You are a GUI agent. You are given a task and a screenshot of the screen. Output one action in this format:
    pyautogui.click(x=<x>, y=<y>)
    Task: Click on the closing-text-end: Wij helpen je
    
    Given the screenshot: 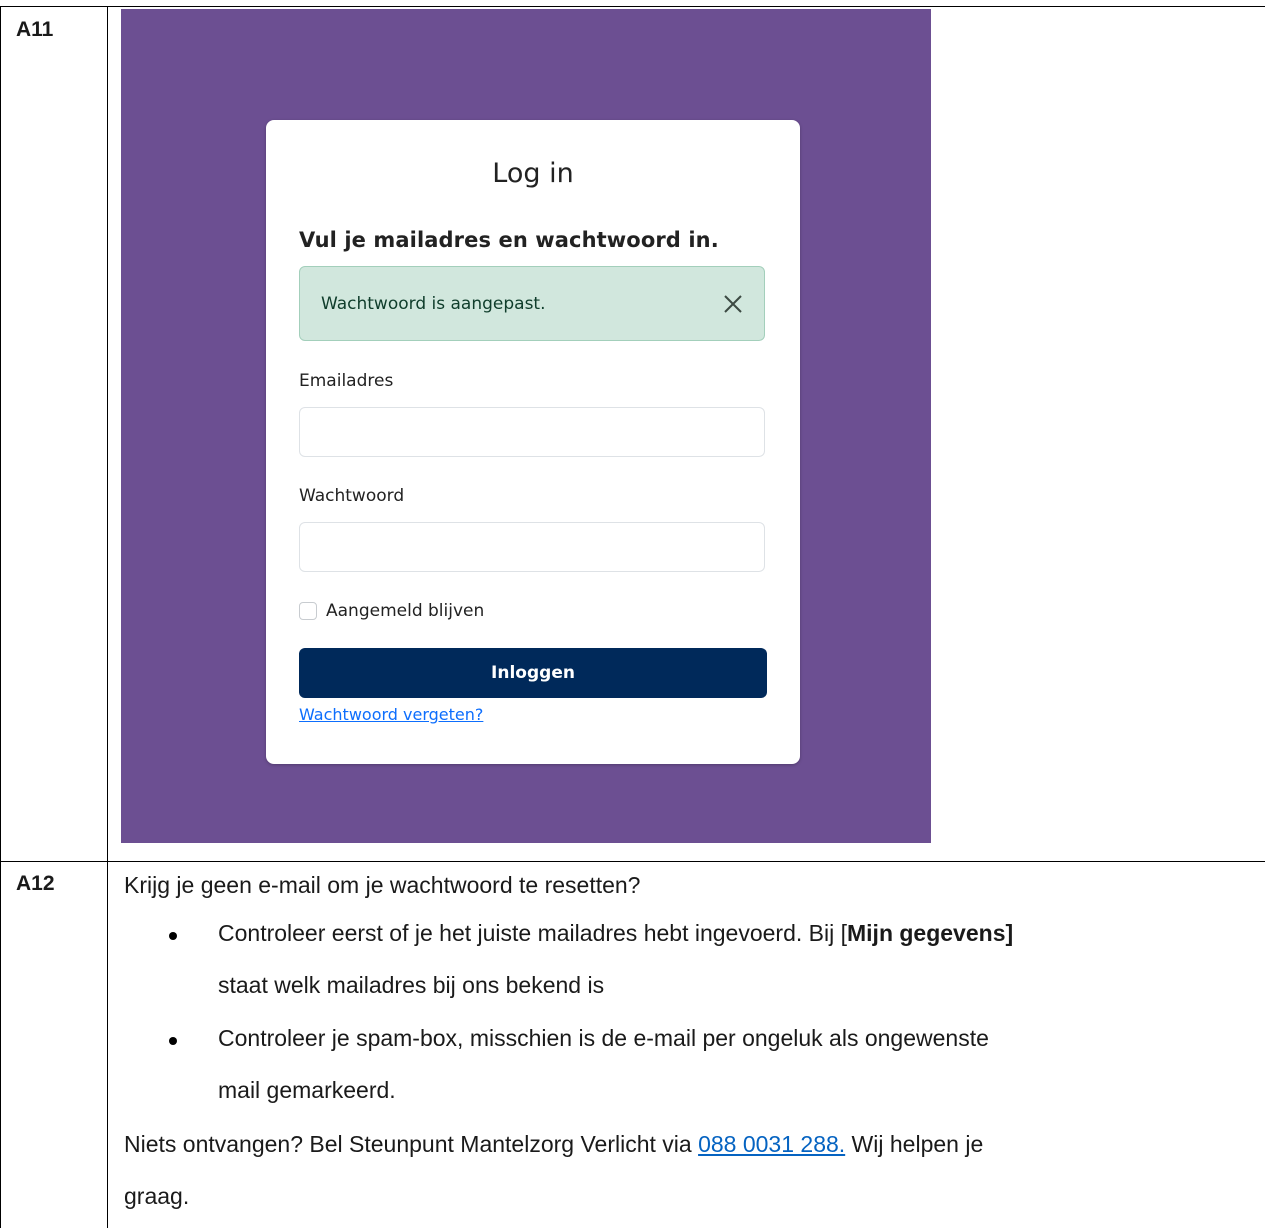 What is the action you would take?
    pyautogui.click(x=914, y=1144)
    